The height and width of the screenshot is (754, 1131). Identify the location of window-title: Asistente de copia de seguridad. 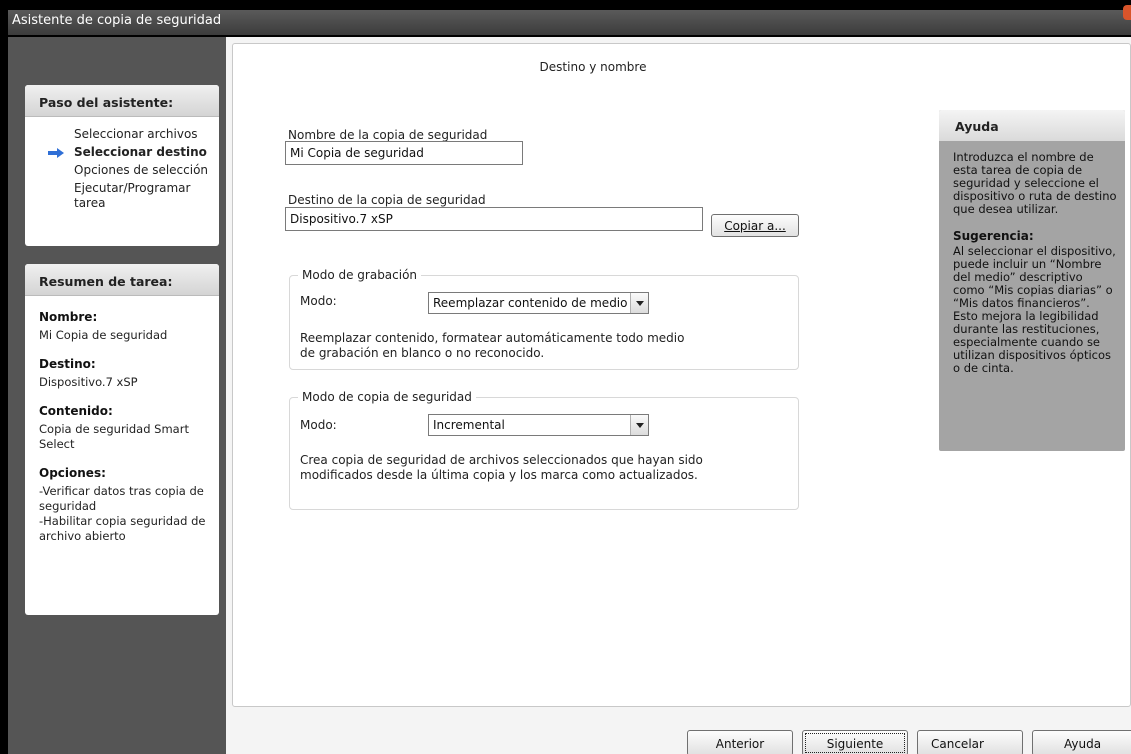
(117, 20).